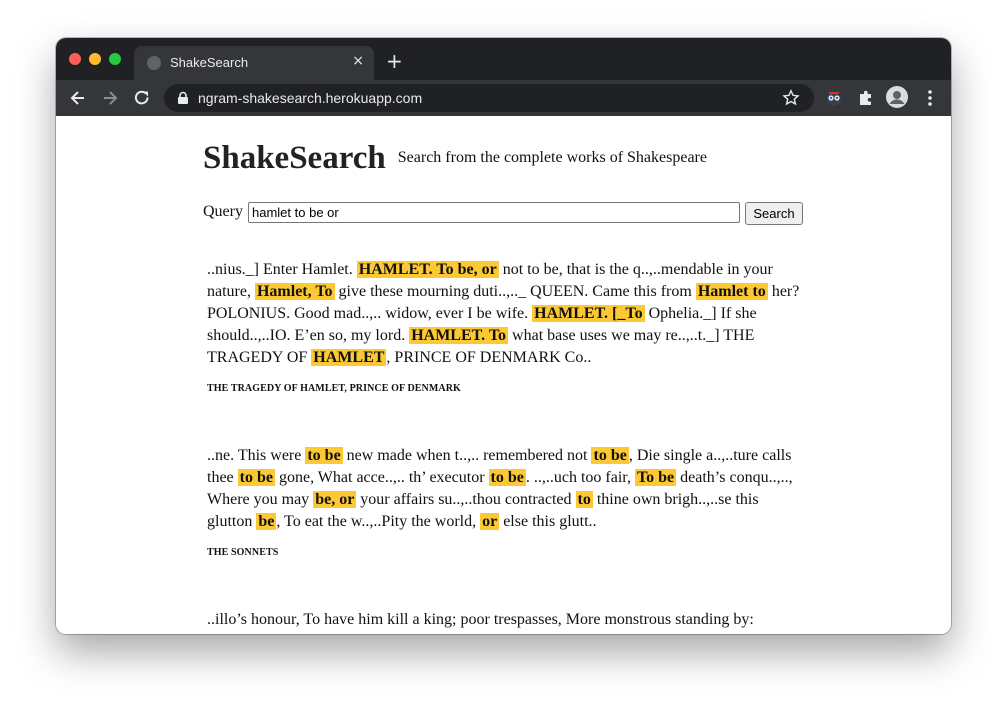  Describe the element at coordinates (334, 388) in the screenshot. I see `result-work-title: THE TRAGEDY OF HAMLET, PRINCE OF DENMARK` at that location.